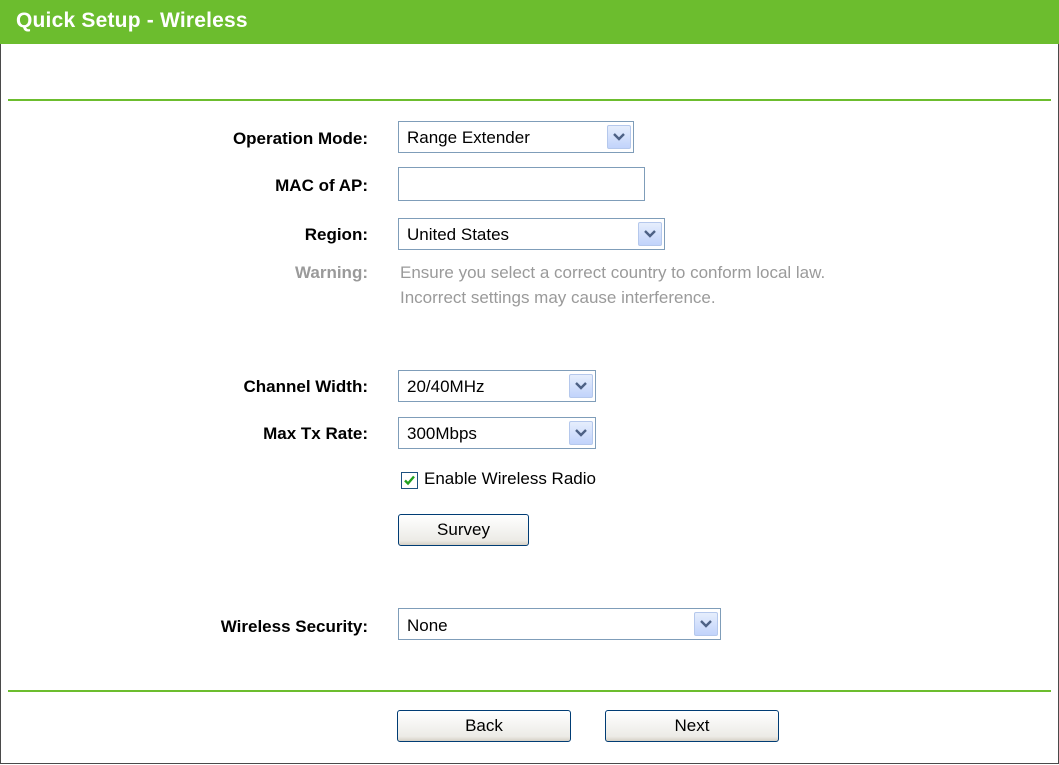  I want to click on bottom-divider, so click(529, 691).